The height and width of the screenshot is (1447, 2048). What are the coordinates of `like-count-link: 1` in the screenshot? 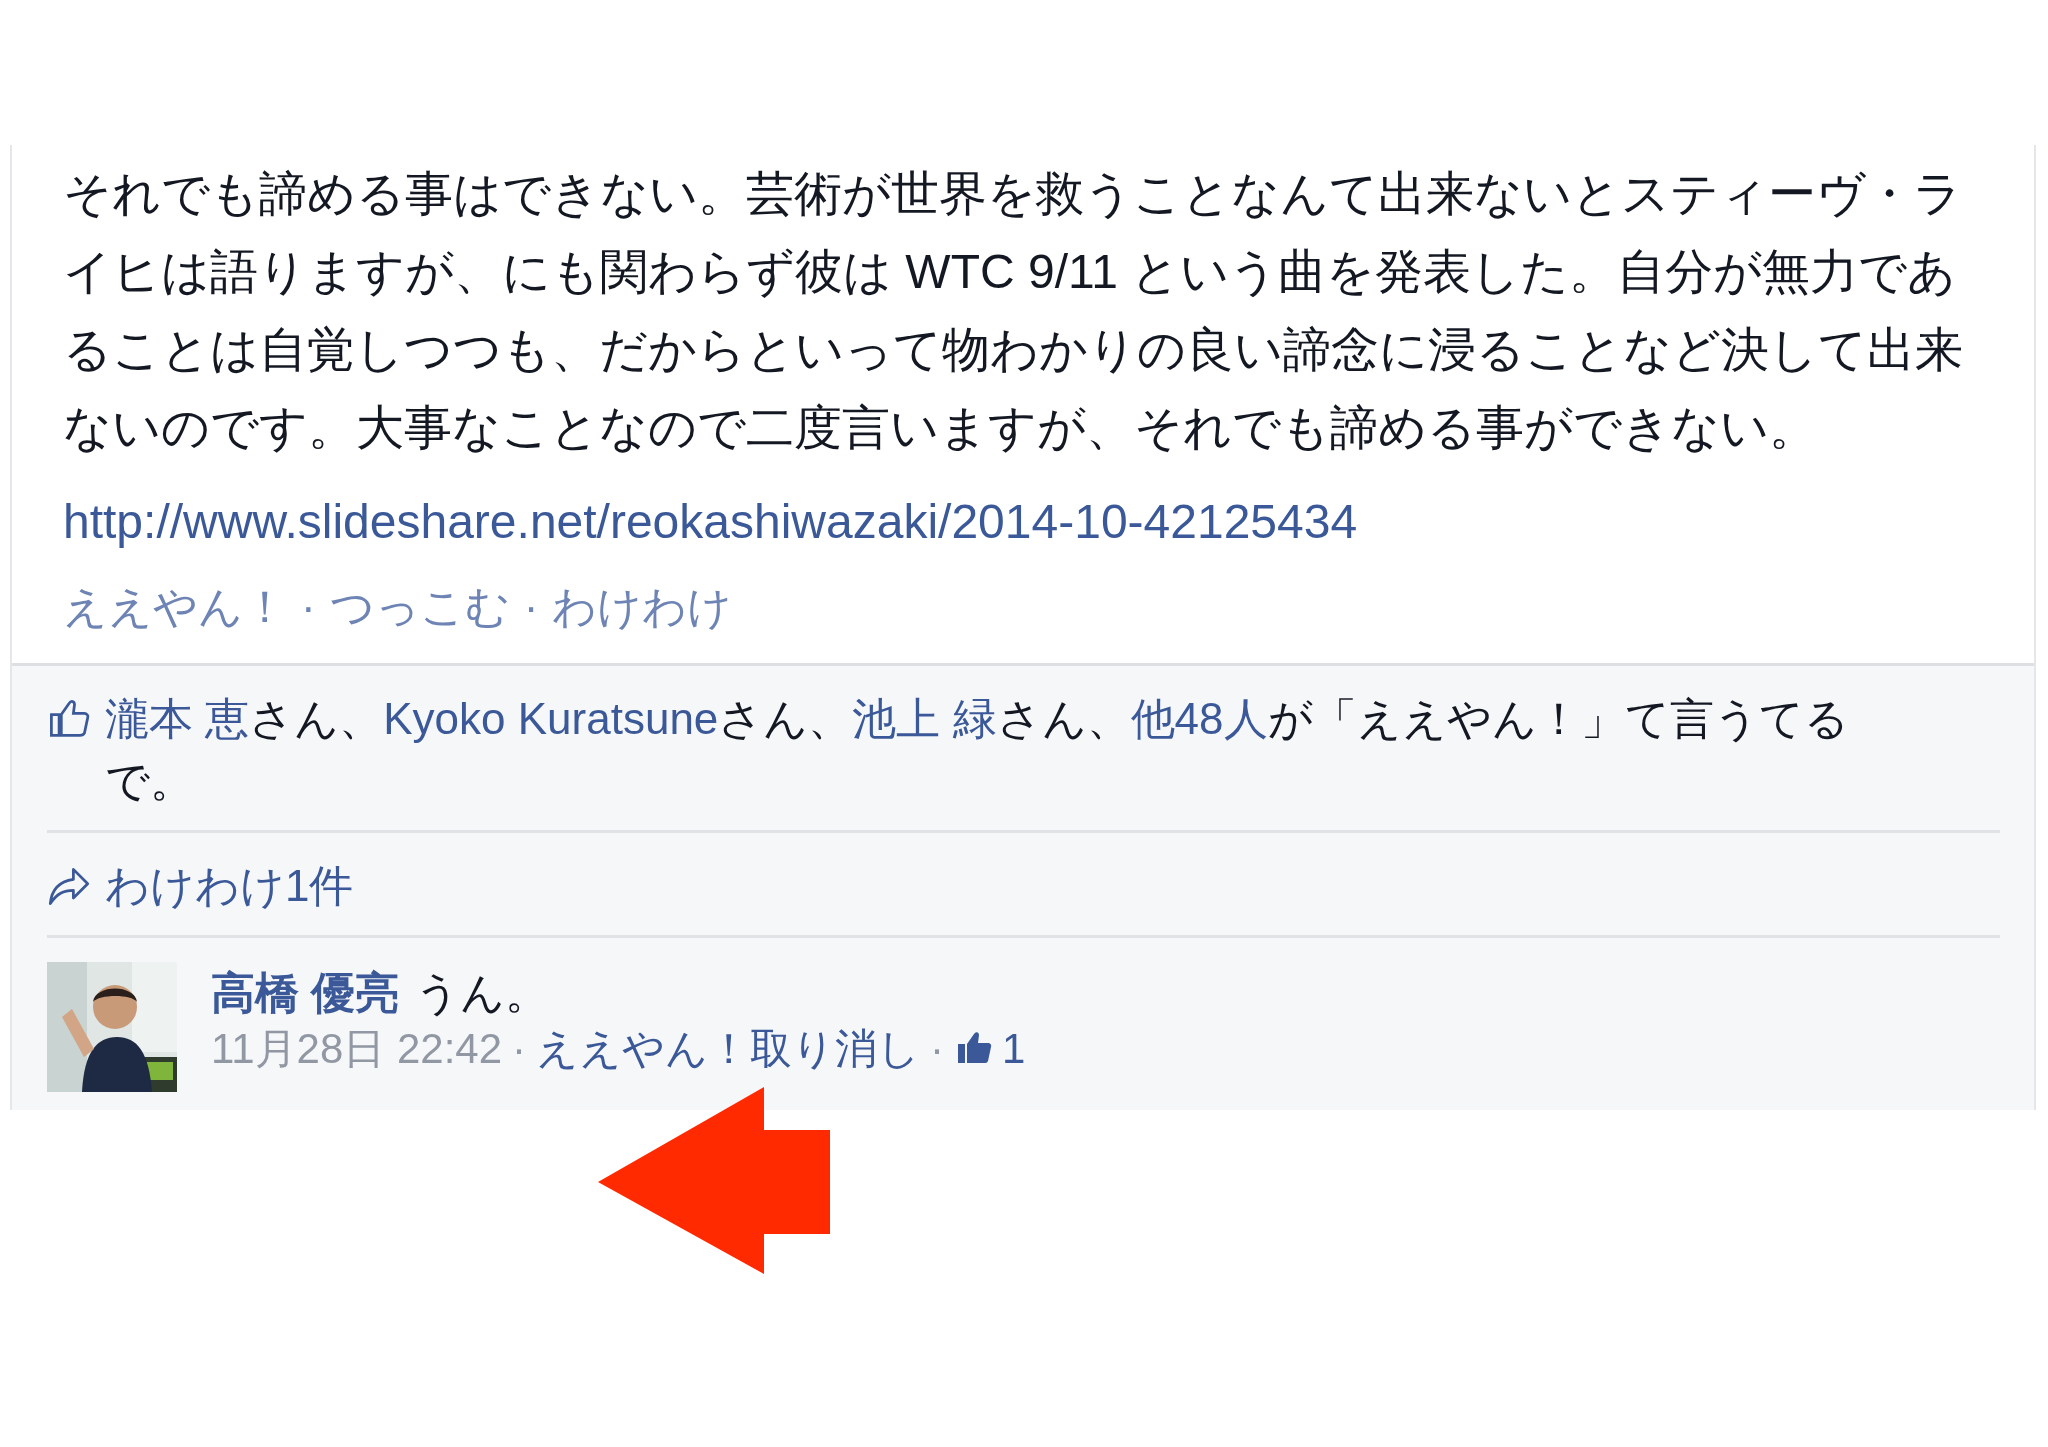 It's located at (990, 1049).